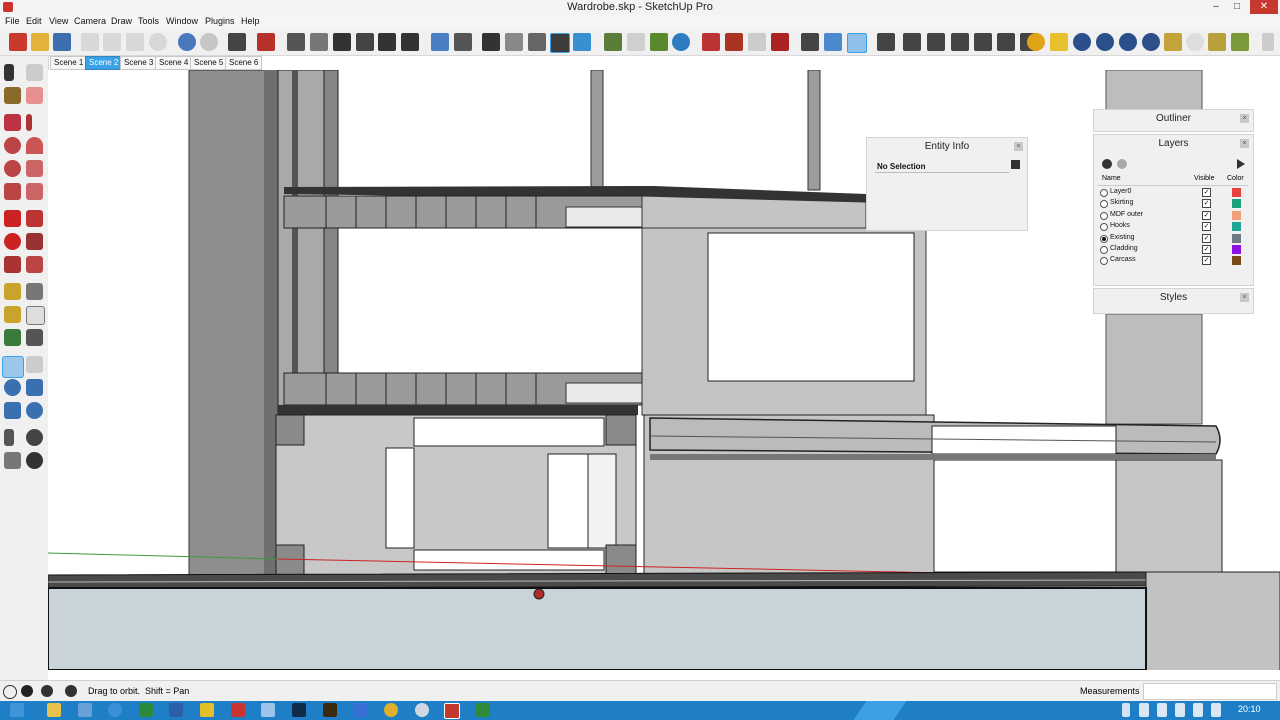  I want to click on layer-name: Skirting, so click(1121, 202).